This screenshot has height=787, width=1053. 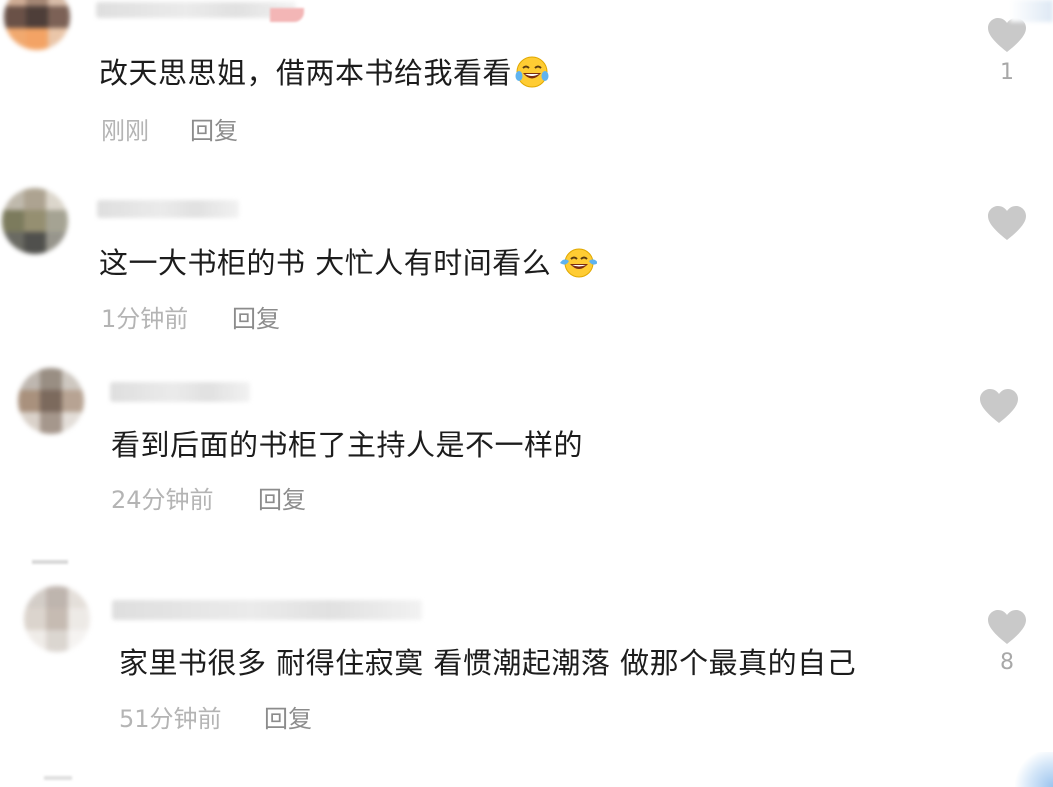 I want to click on decorative-tag, so click(x=287, y=15).